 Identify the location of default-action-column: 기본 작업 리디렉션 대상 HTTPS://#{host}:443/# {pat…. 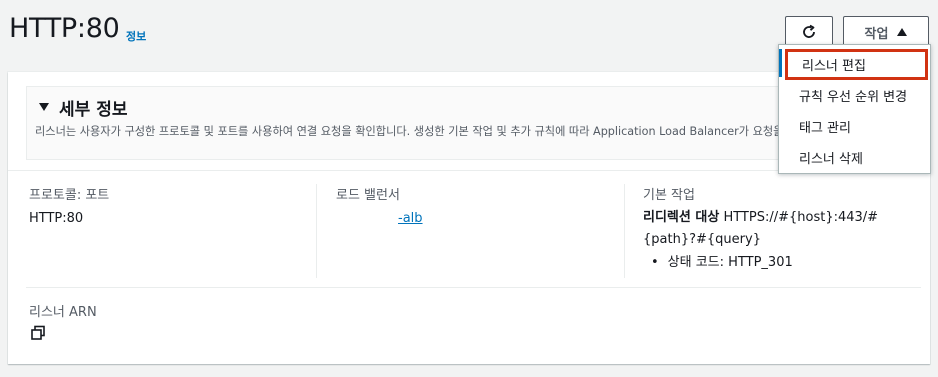
(783, 227).